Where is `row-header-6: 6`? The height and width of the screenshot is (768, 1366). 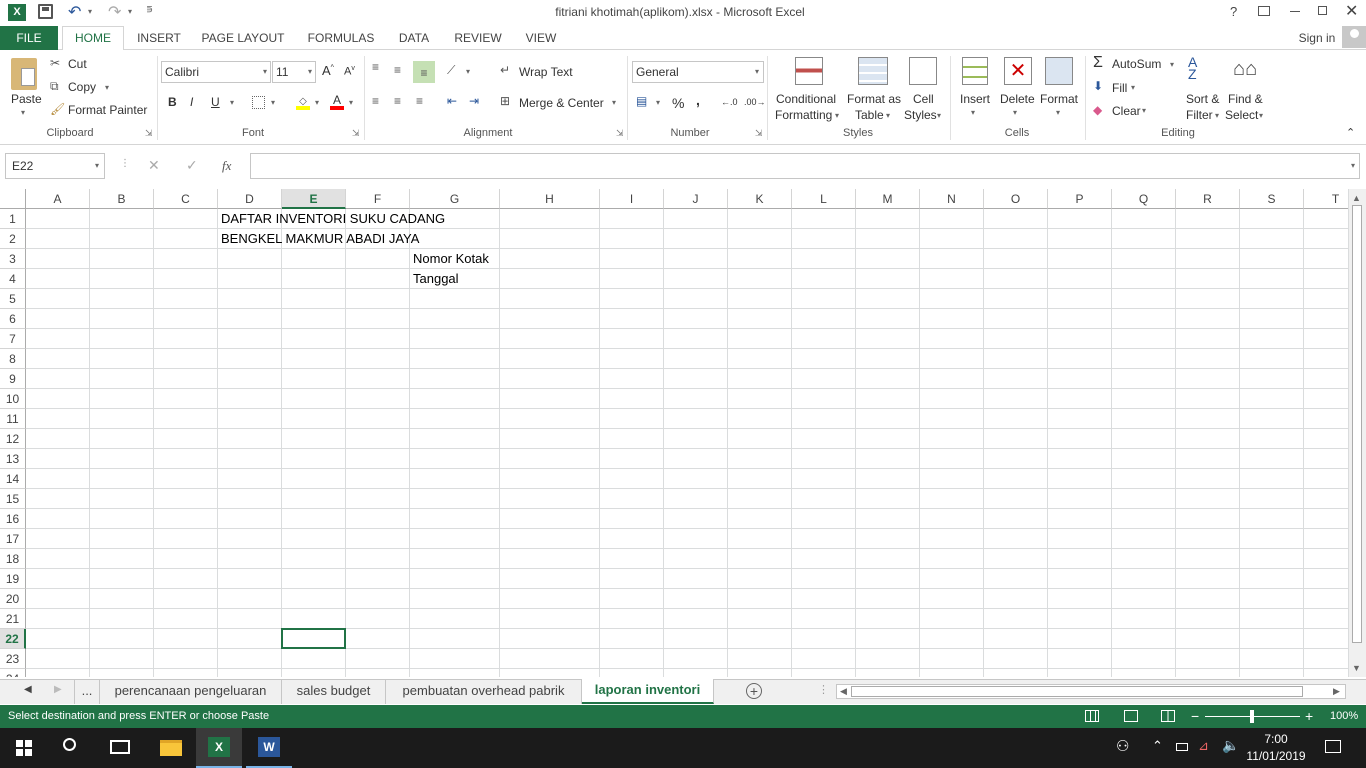
row-header-6: 6 is located at coordinates (13, 319).